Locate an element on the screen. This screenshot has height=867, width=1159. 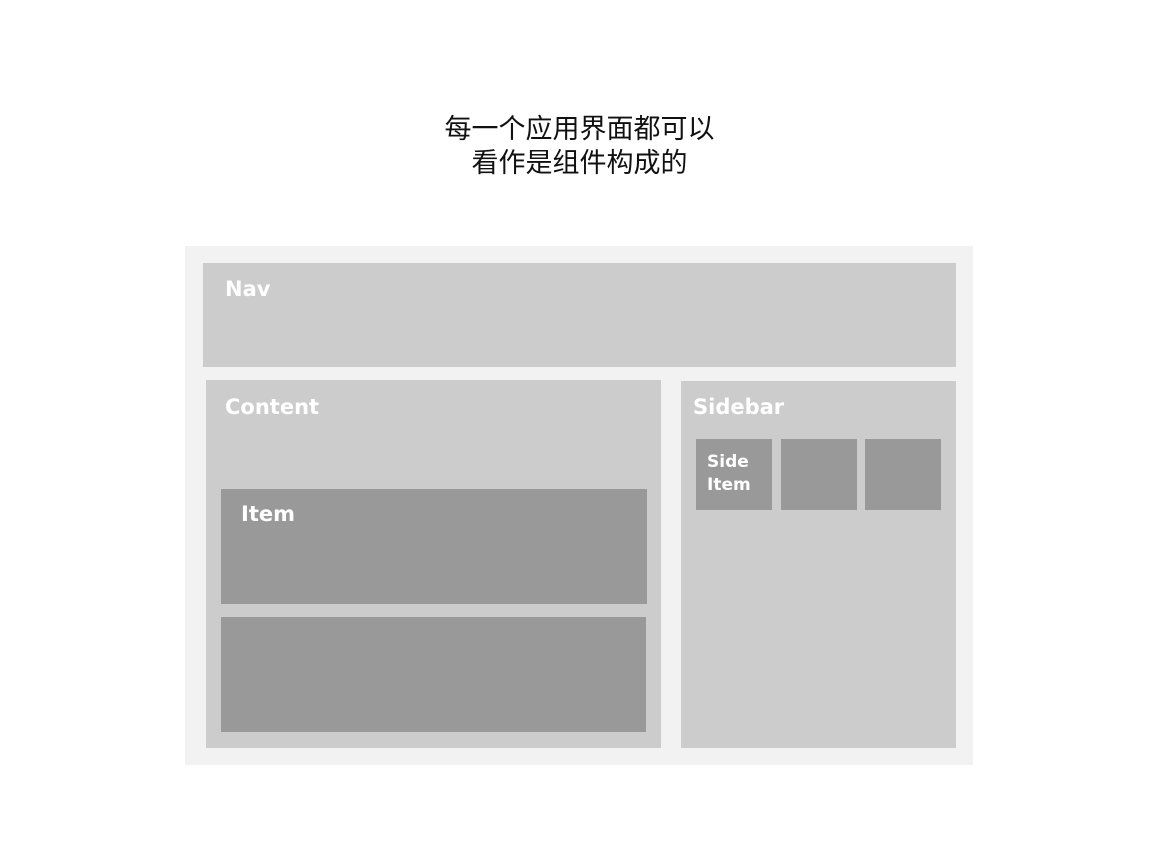
content-item-label: Item is located at coordinates (268, 514).